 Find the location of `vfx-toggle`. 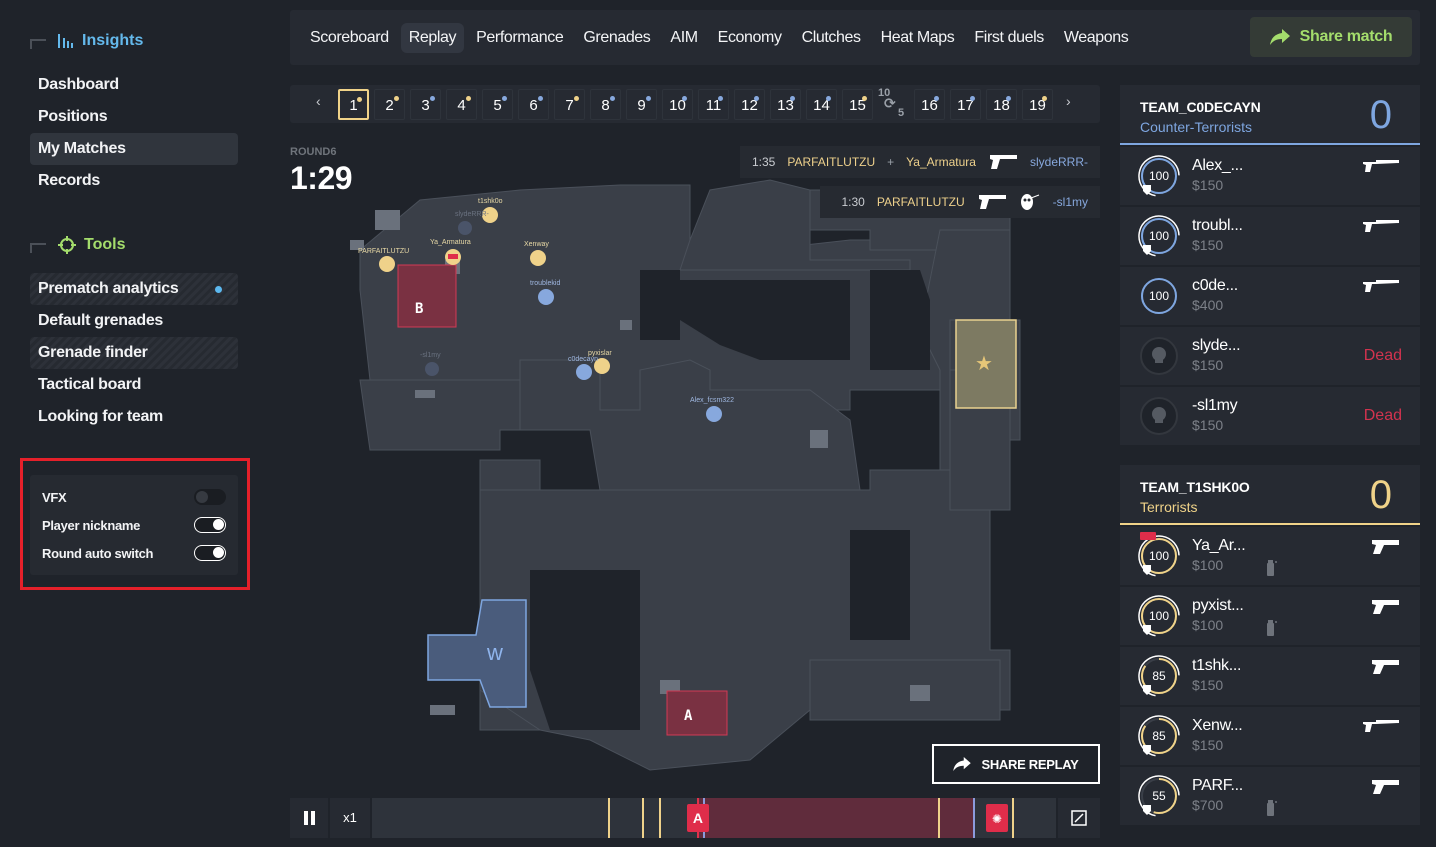

vfx-toggle is located at coordinates (210, 497).